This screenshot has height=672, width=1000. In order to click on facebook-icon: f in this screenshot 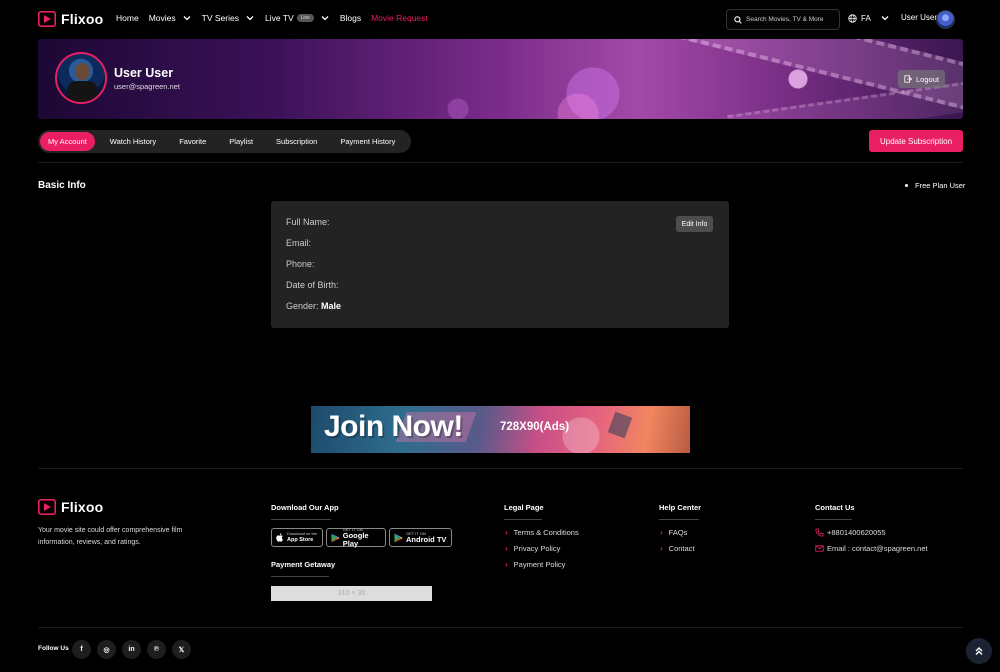, I will do `click(81, 649)`.